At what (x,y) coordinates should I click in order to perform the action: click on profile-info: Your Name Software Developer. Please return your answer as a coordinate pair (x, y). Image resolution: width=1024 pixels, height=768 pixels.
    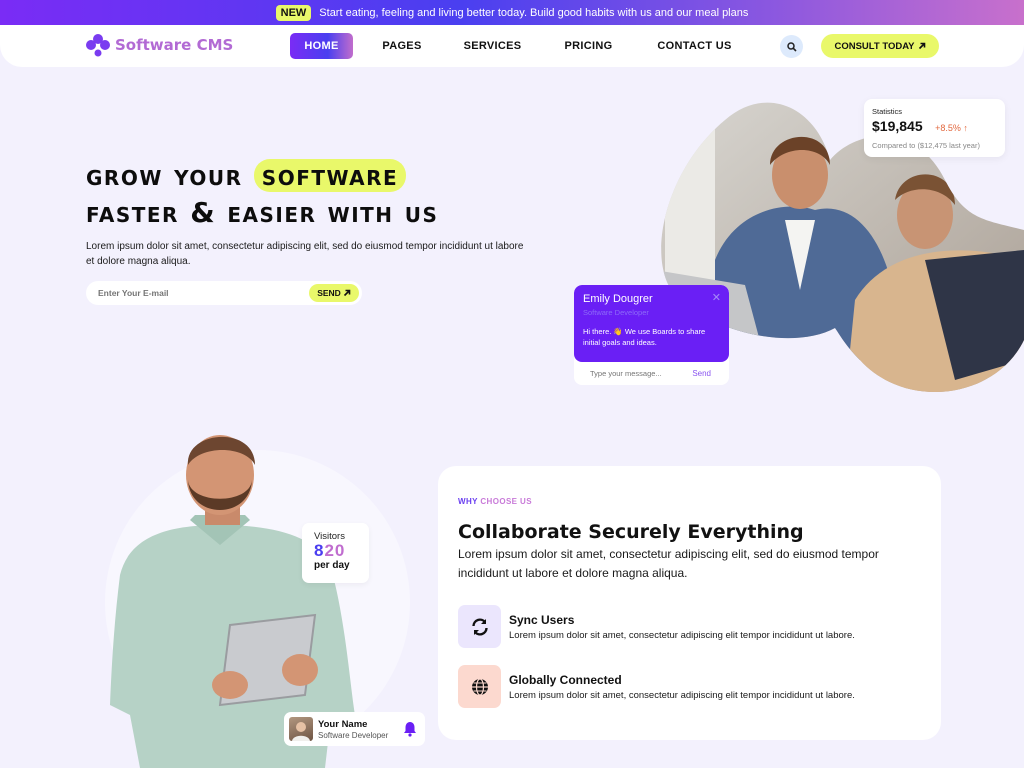
    Looking at the image, I should click on (353, 729).